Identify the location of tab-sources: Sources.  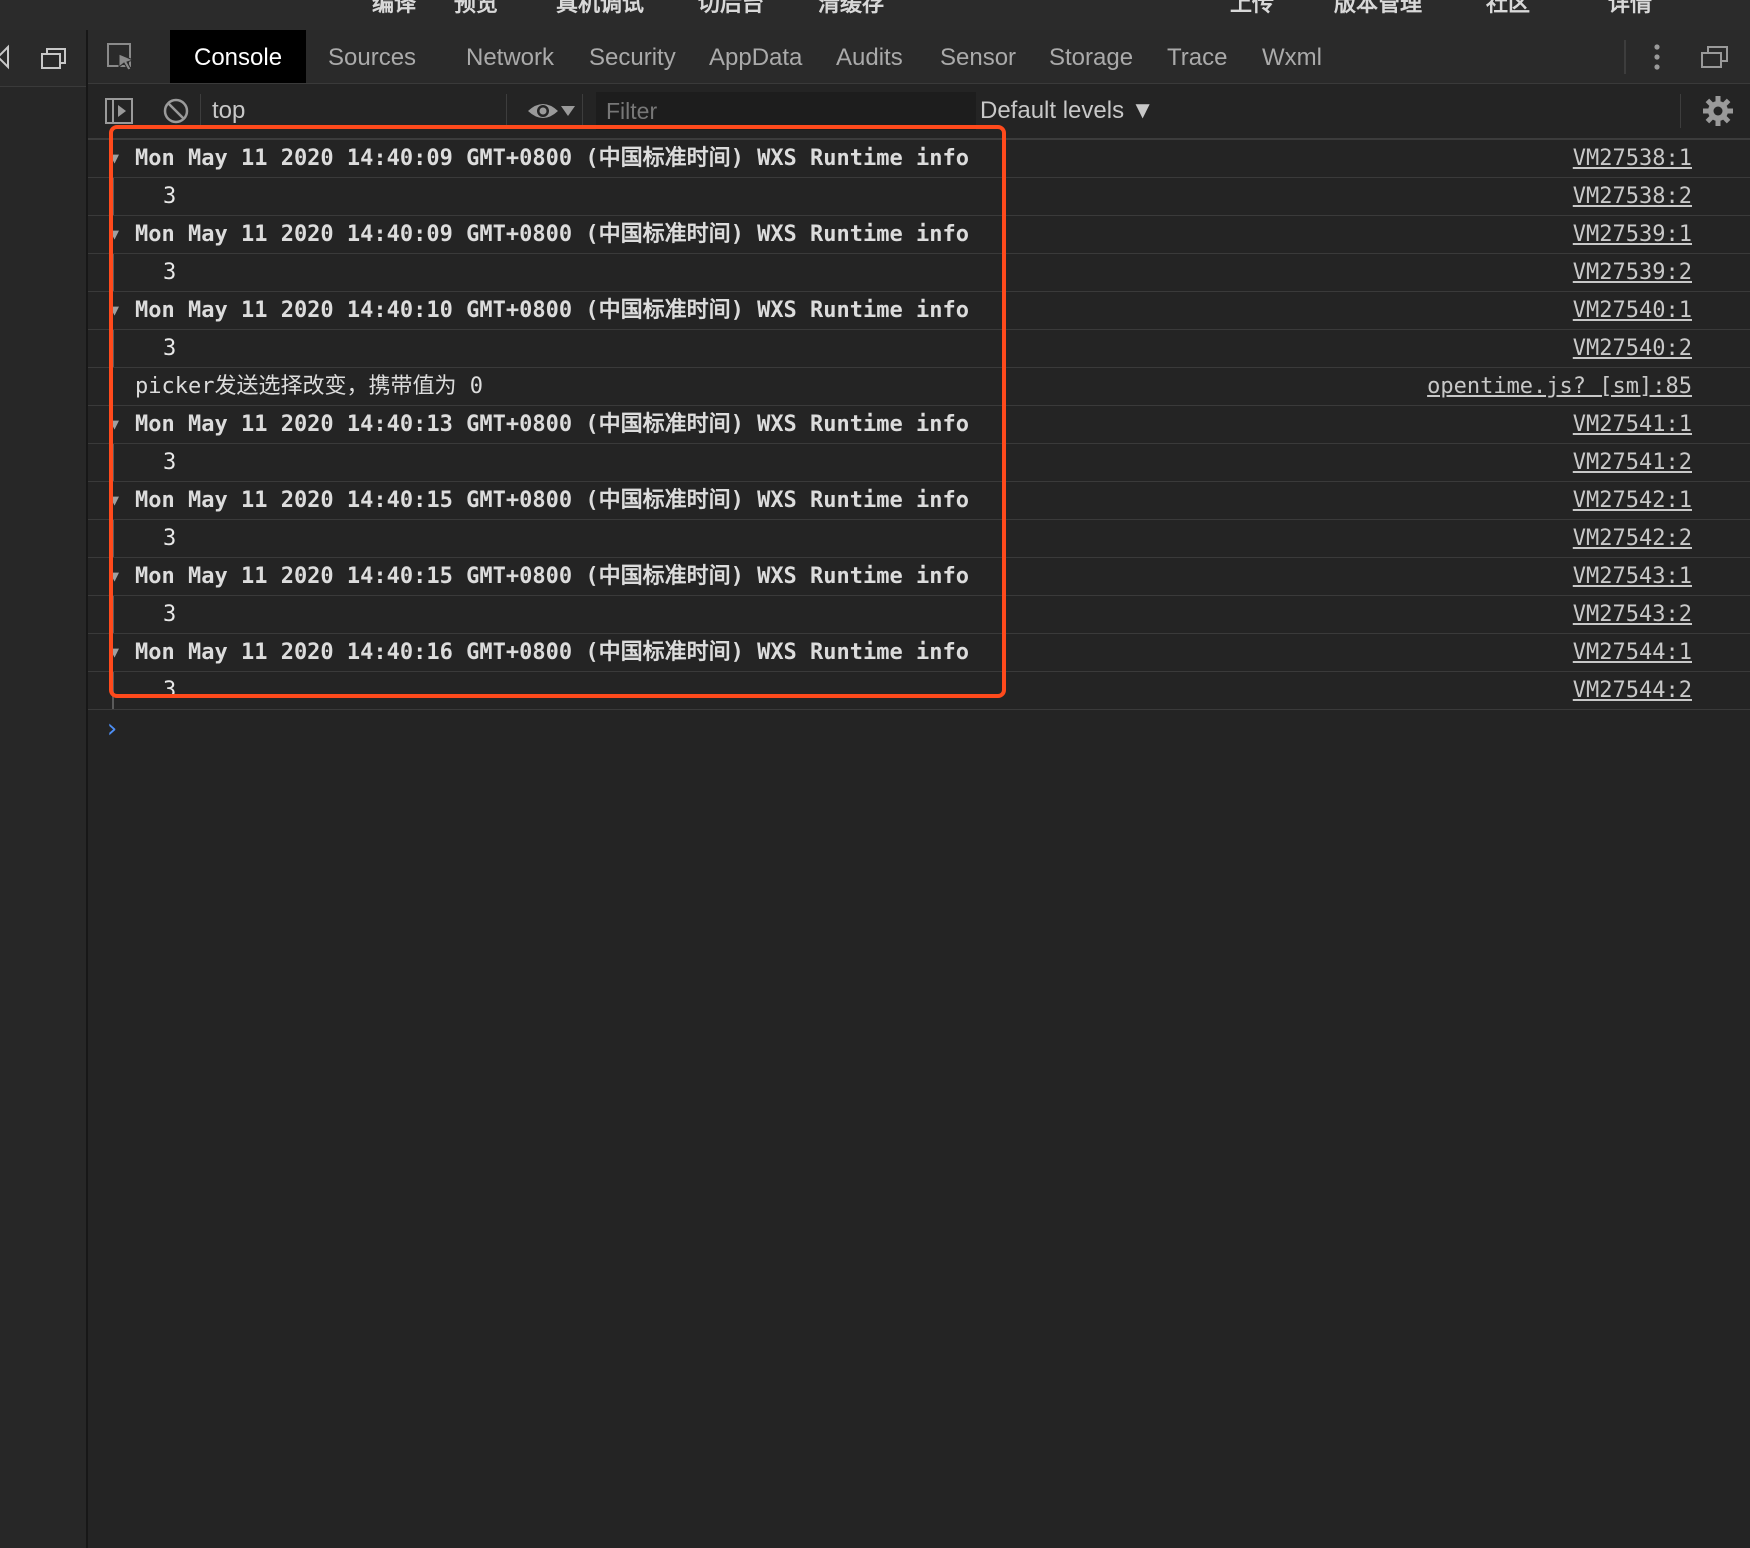
(372, 56).